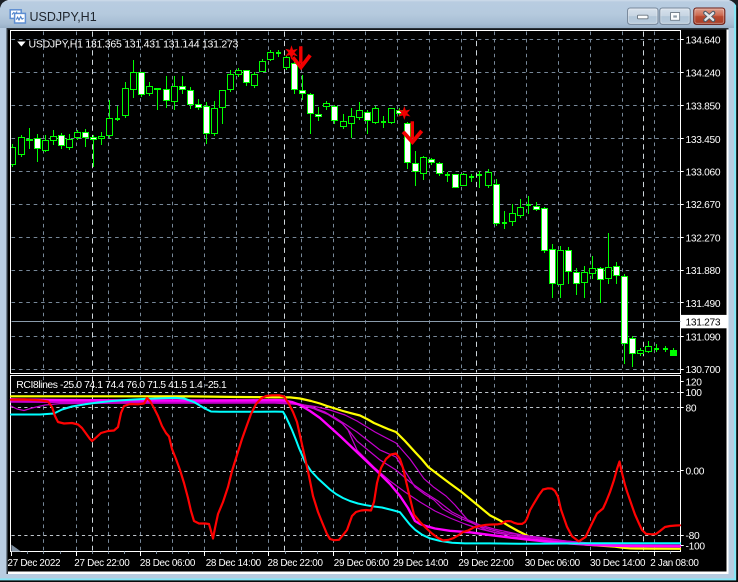 The width and height of the screenshot is (738, 582). What do you see at coordinates (703, 239) in the screenshot?
I see `svg-text: 132.270` at bounding box center [703, 239].